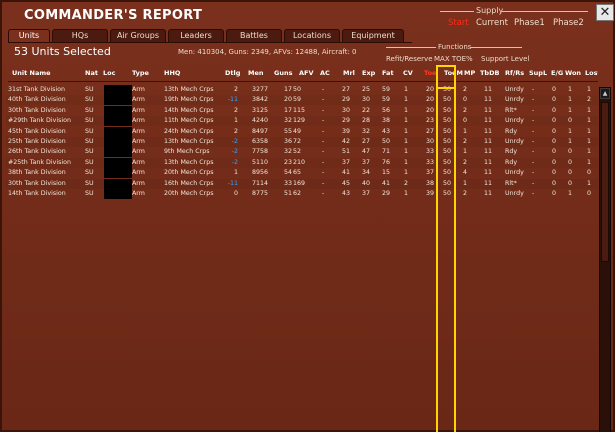  Describe the element at coordinates (235, 121) in the screenshot. I see `cell-dtlg: 1` at that location.